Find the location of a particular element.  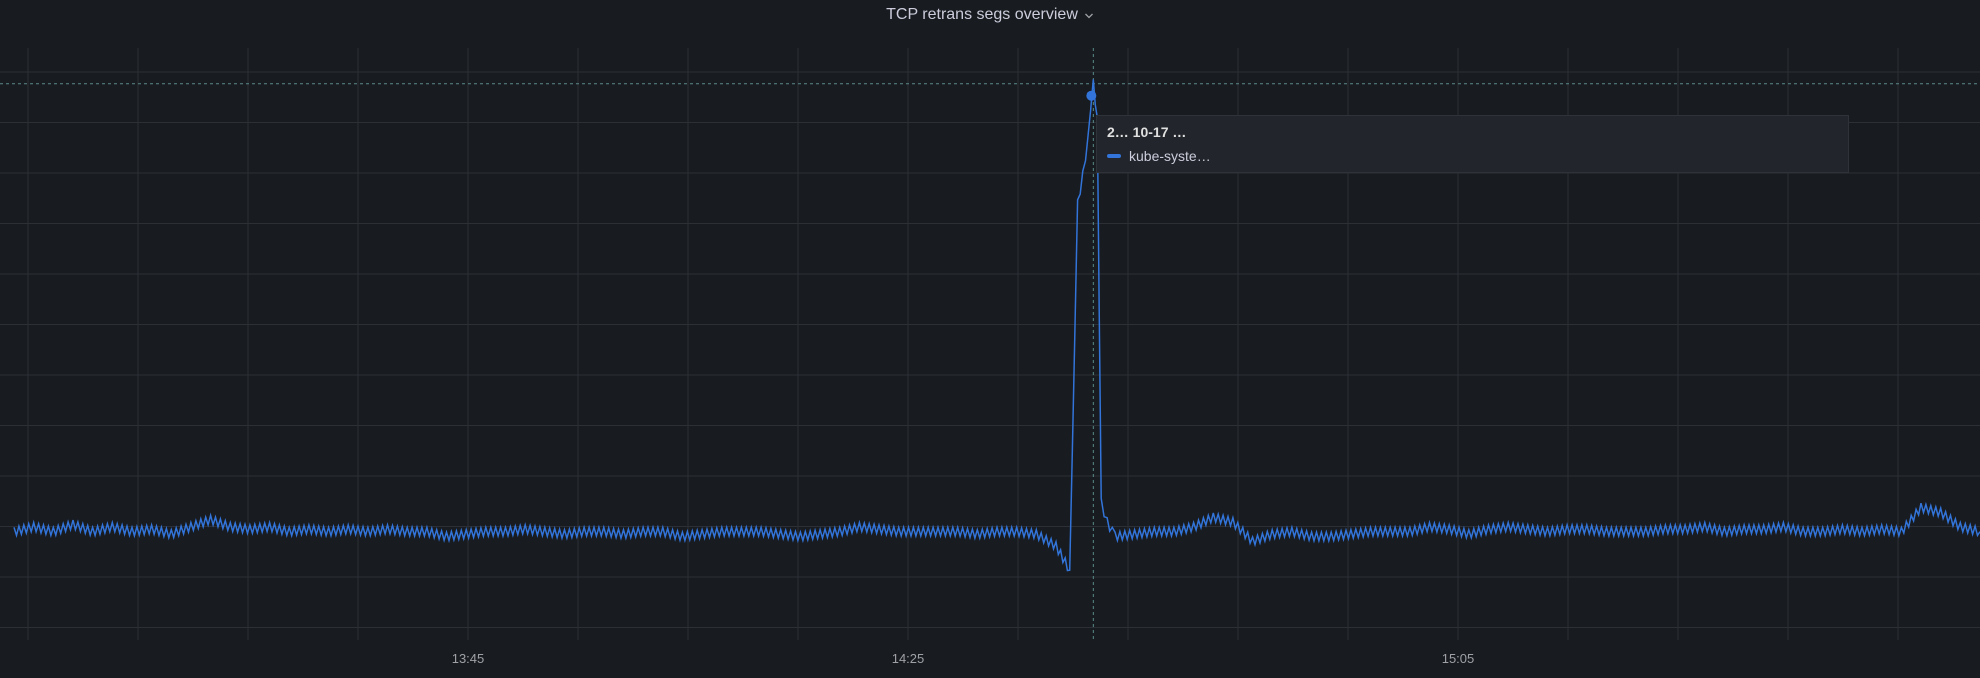

x-tick-label: 13:45 is located at coordinates (468, 658).